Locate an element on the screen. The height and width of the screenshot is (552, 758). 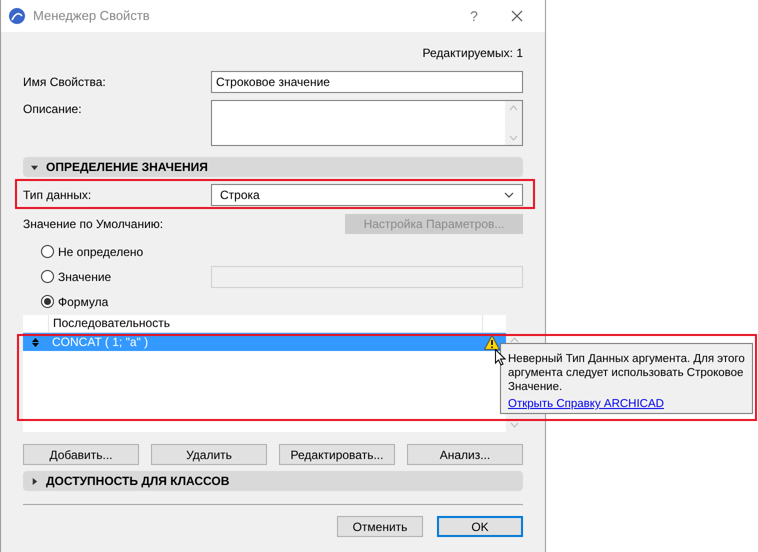
field-label: Имя Свойства: is located at coordinates (65, 82).